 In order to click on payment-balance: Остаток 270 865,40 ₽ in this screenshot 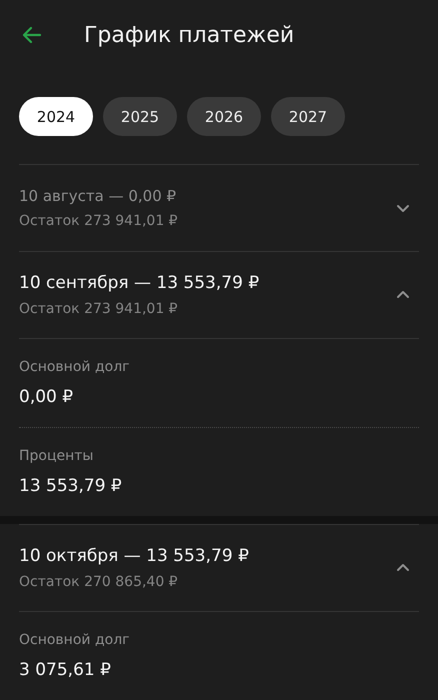, I will do `click(99, 582)`.